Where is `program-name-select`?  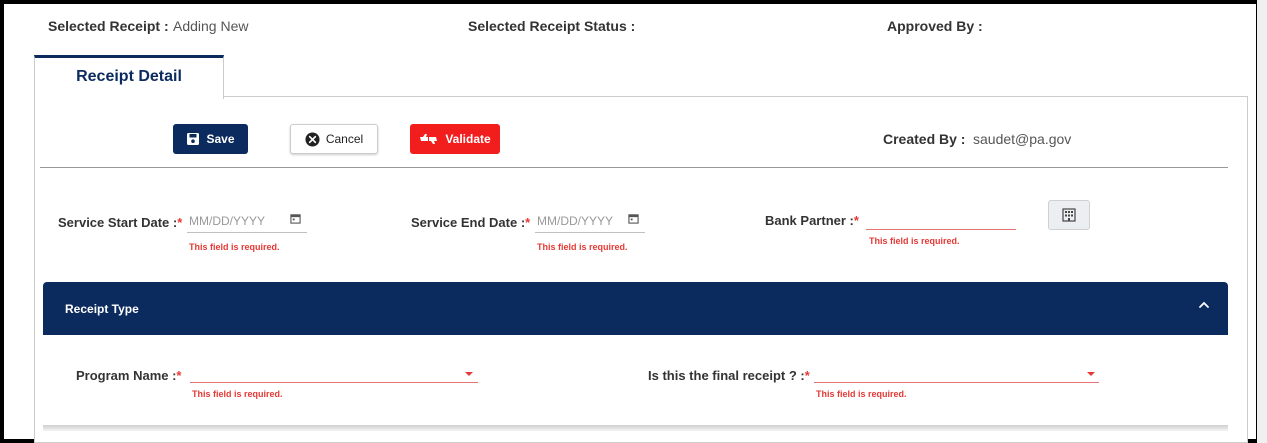 program-name-select is located at coordinates (334, 382).